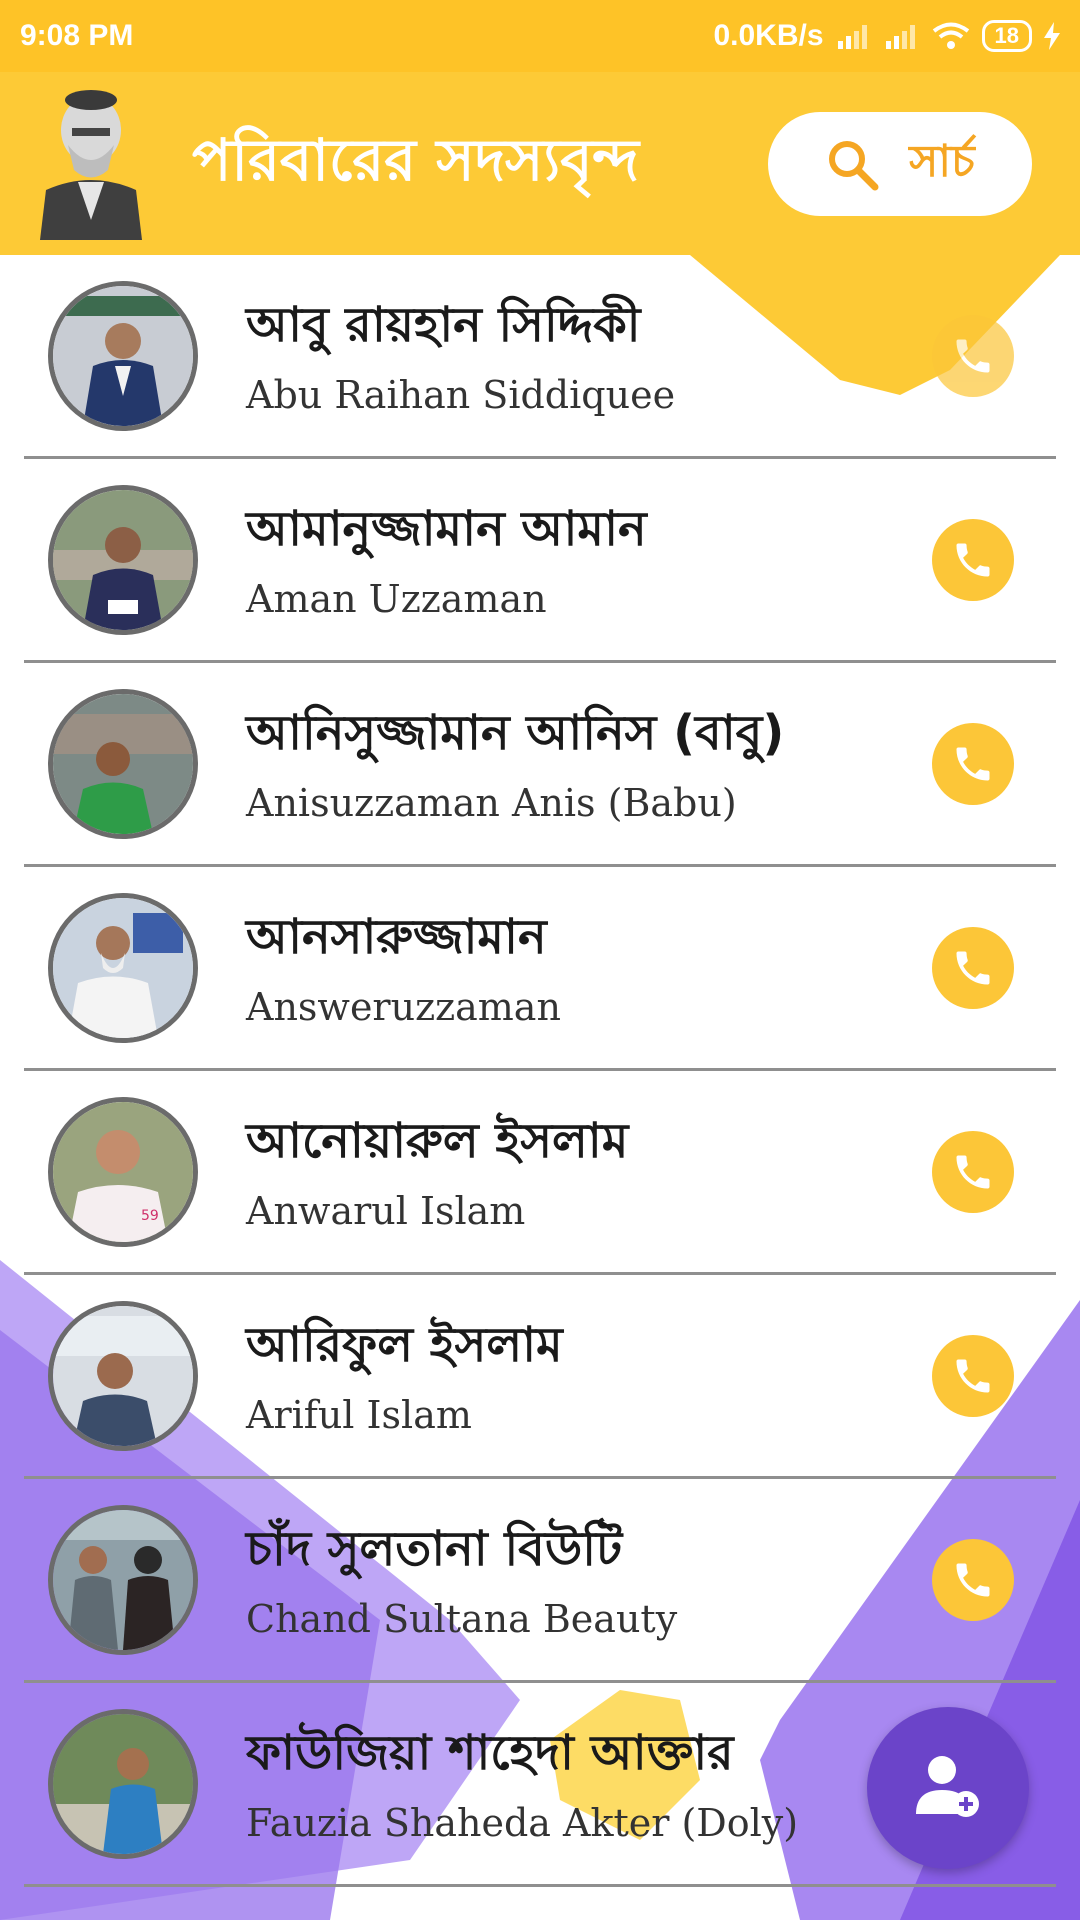  What do you see at coordinates (443, 325) in the screenshot?
I see `contact-name-bn: আবু রায়হান সিদ্দিকী` at bounding box center [443, 325].